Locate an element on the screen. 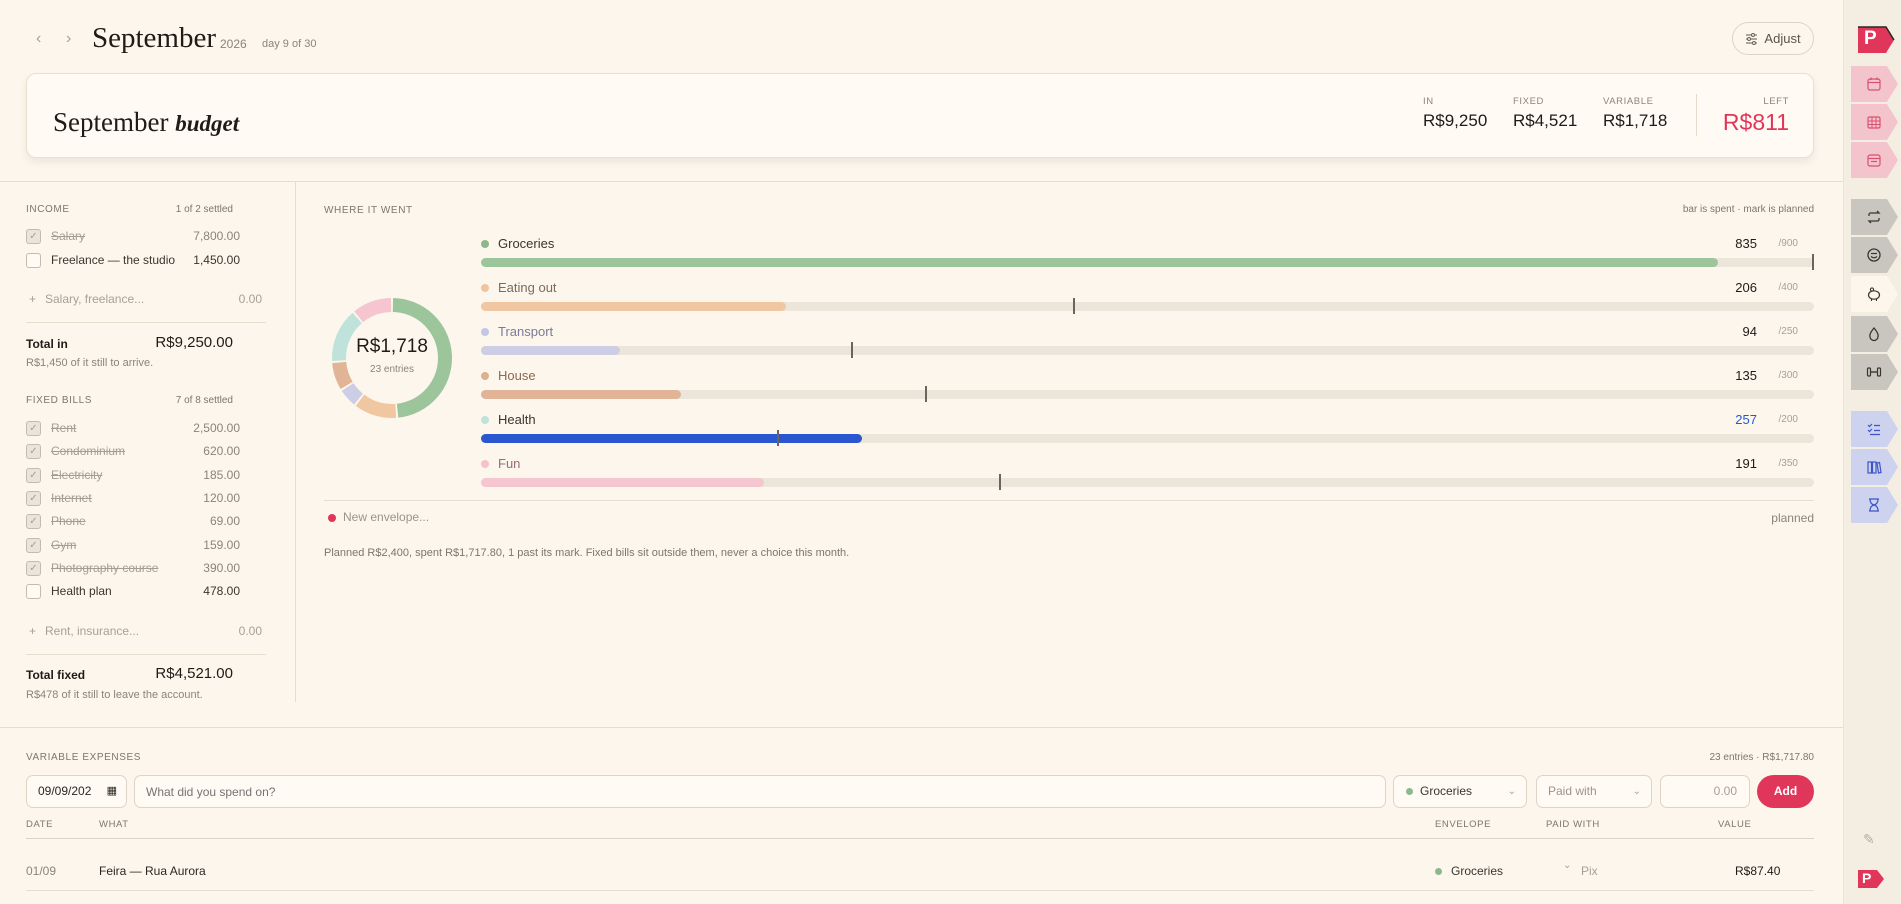  fixed-bill-amount: 185.00 is located at coordinates (221, 474).